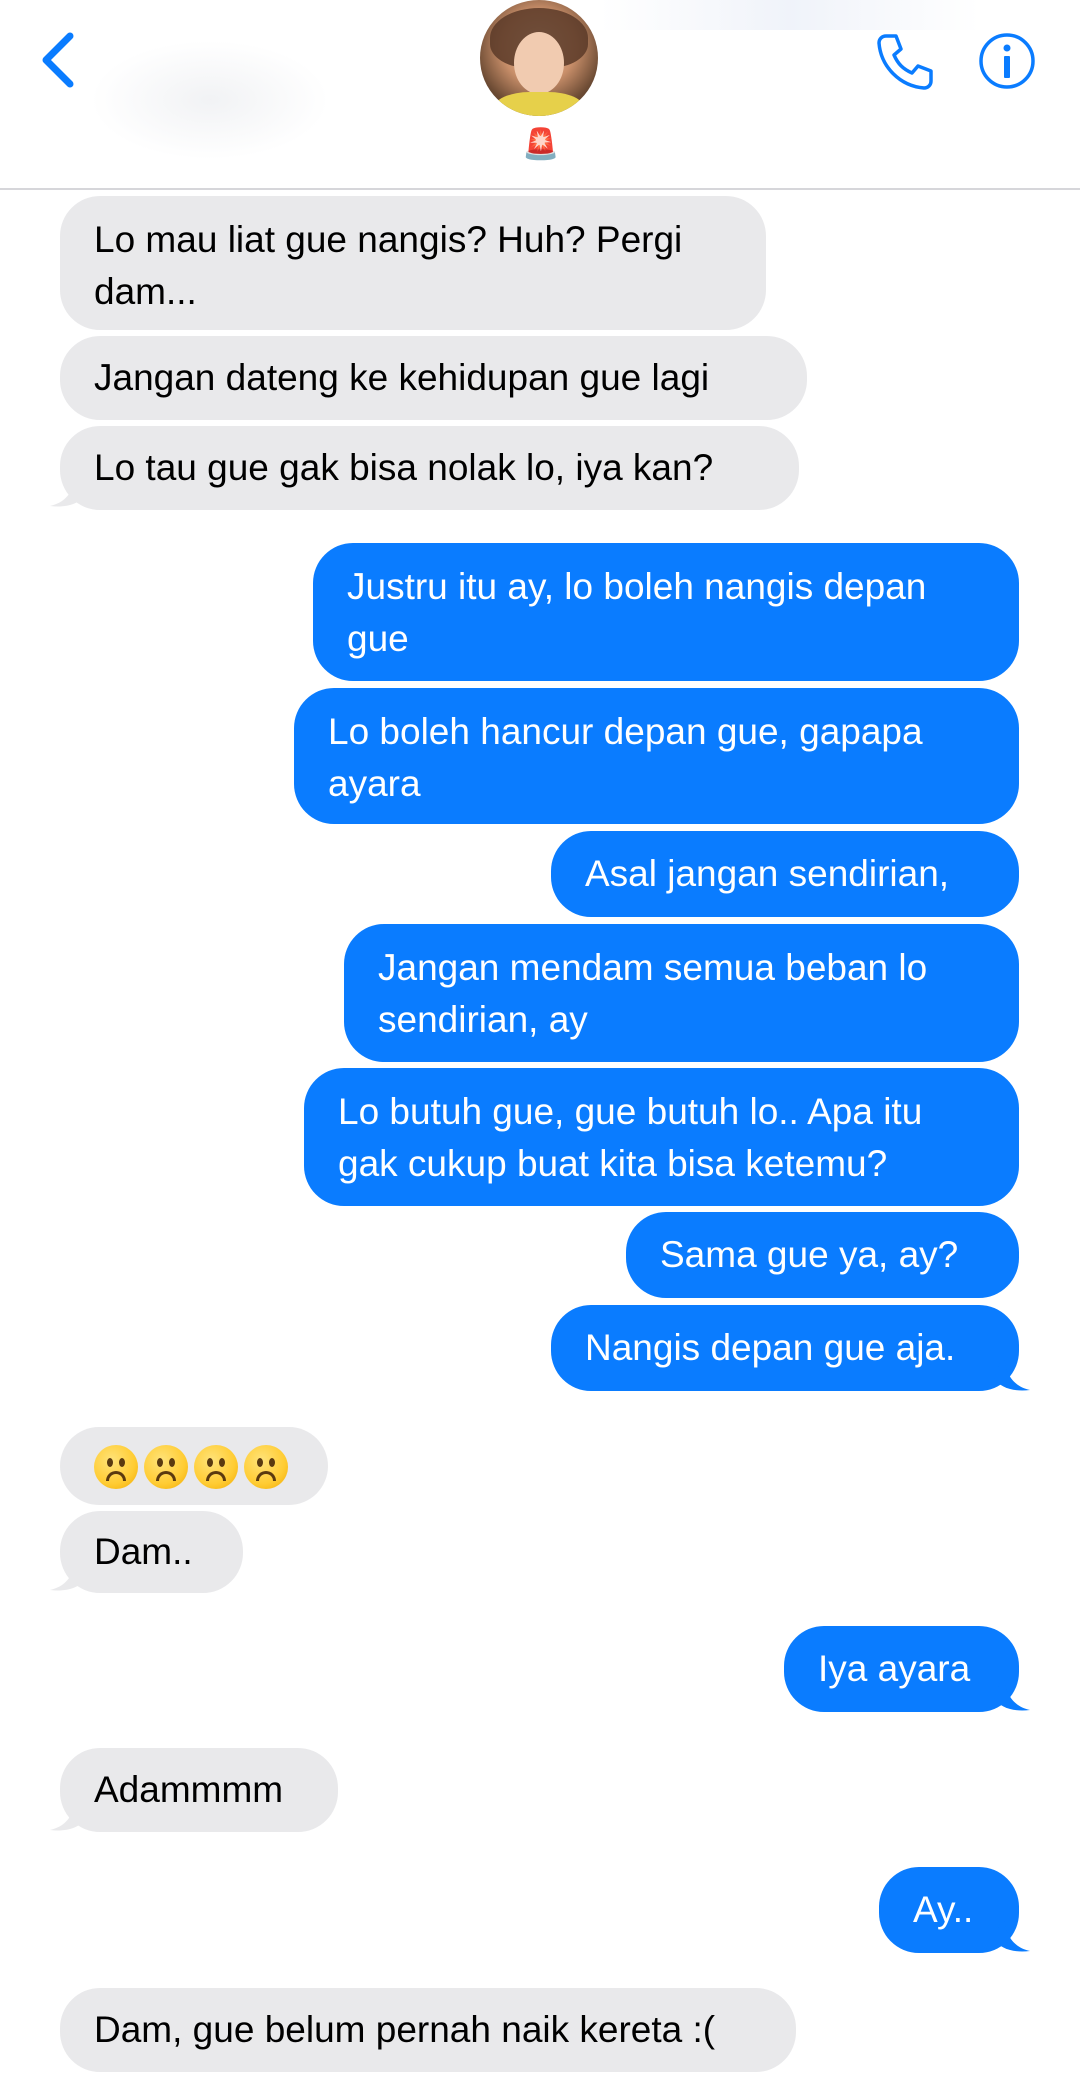  What do you see at coordinates (402, 377) in the screenshot?
I see `message-text: Jangan dateng ke kehidupan gue lagi` at bounding box center [402, 377].